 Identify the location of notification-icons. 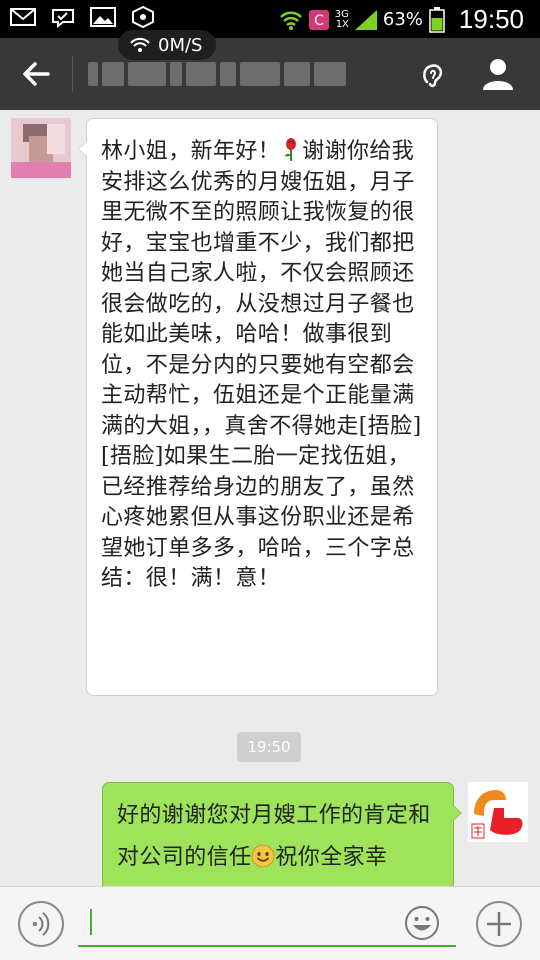
(83, 17).